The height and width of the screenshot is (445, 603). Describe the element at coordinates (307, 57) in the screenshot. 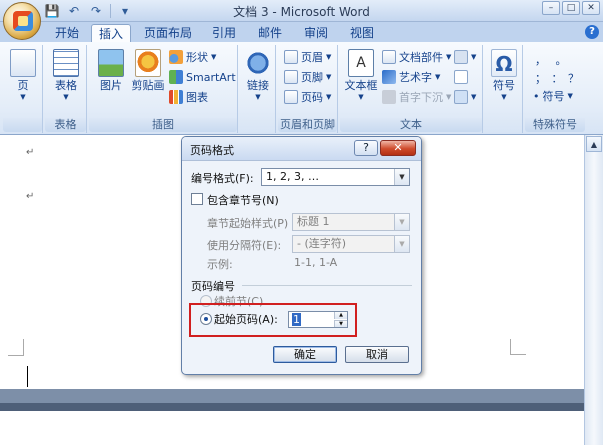

I see `header-button: 页眉 ▼` at that location.